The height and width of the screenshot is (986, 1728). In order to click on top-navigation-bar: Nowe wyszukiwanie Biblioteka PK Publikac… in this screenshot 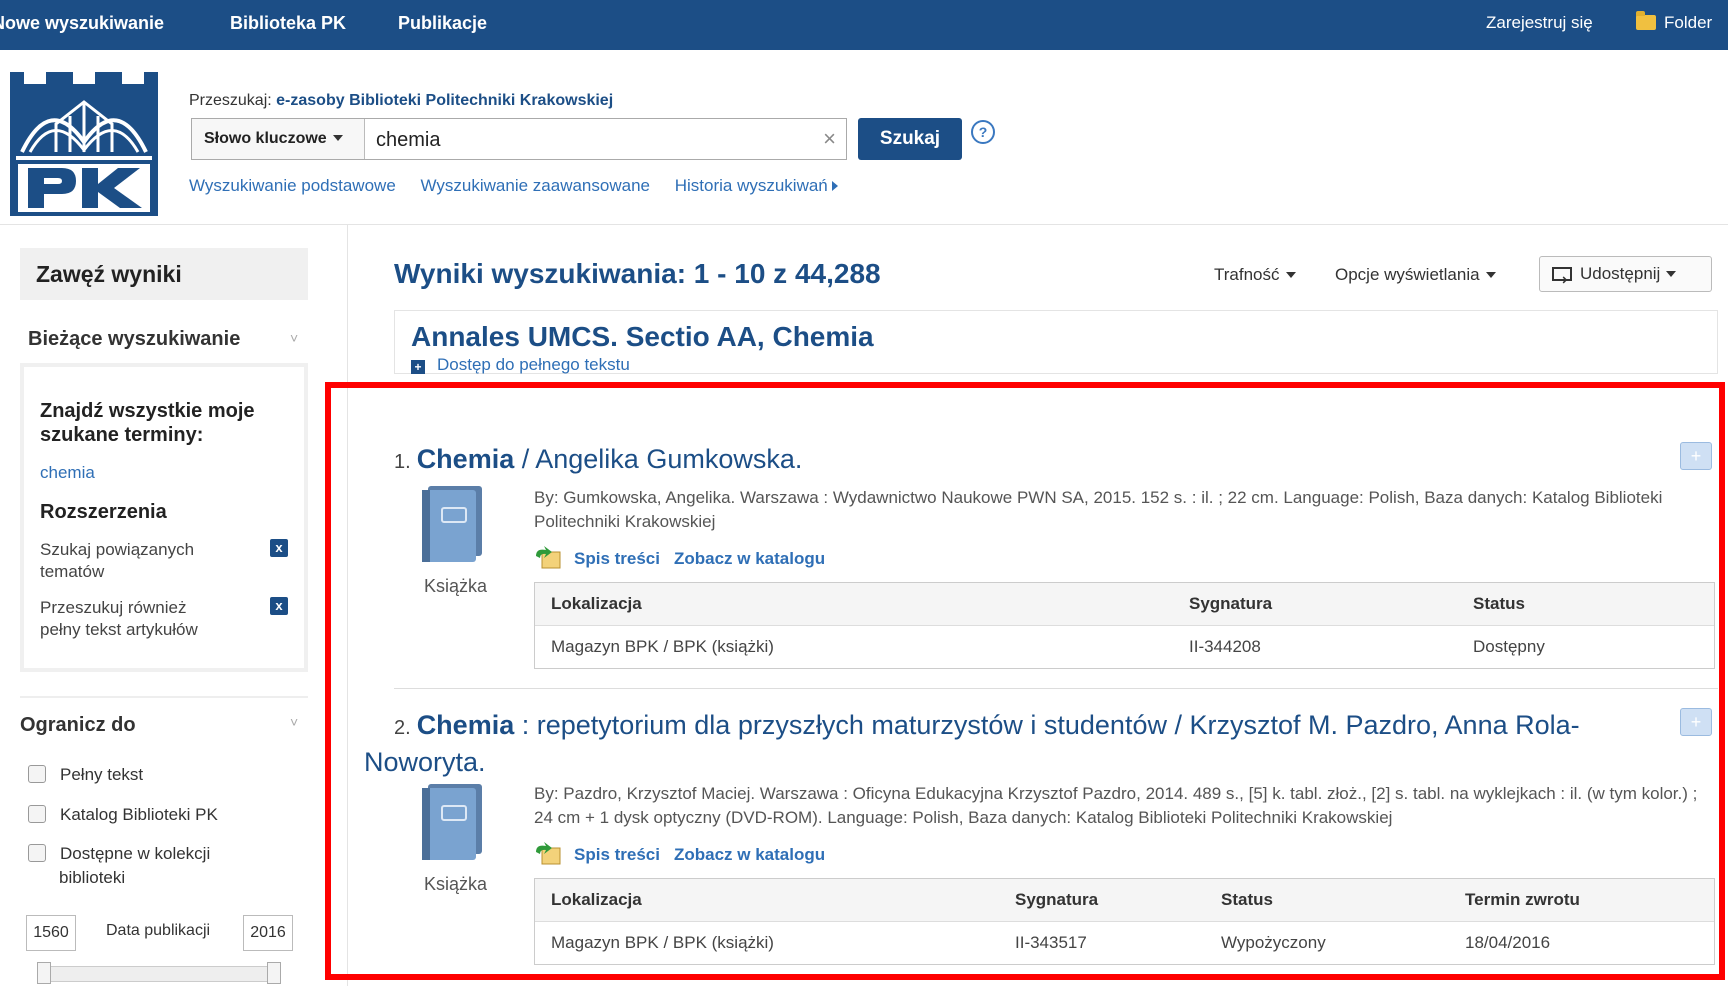, I will do `click(864, 25)`.